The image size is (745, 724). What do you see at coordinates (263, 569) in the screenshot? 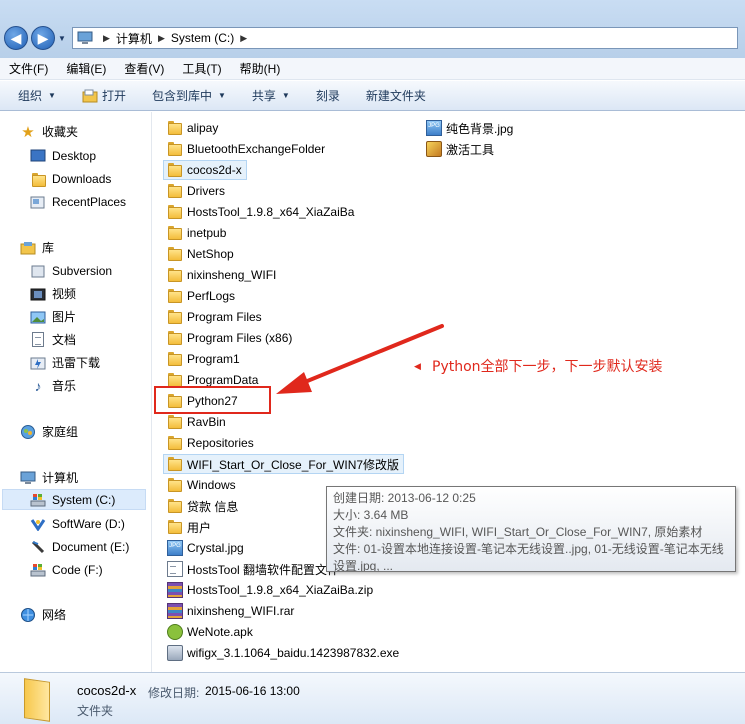
I see `file-name: HostsTool 翻墙软件配置文件` at bounding box center [263, 569].